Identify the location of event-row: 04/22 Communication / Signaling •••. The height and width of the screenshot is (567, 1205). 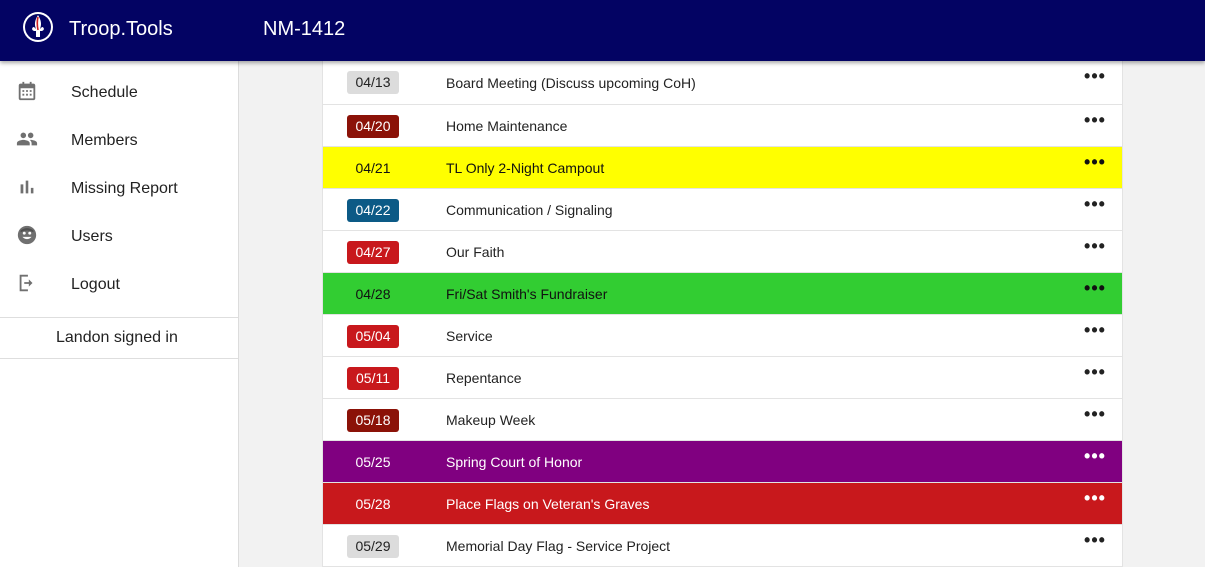
(722, 210).